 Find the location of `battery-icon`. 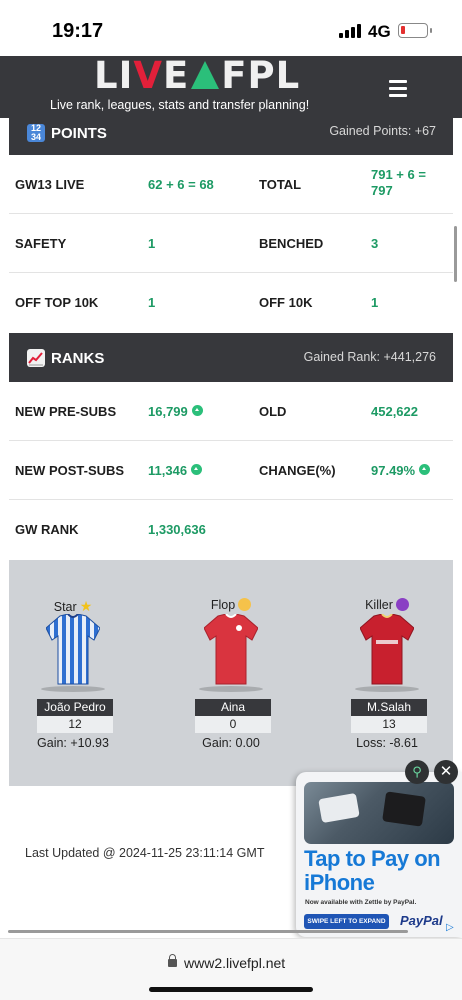

battery-icon is located at coordinates (415, 30).